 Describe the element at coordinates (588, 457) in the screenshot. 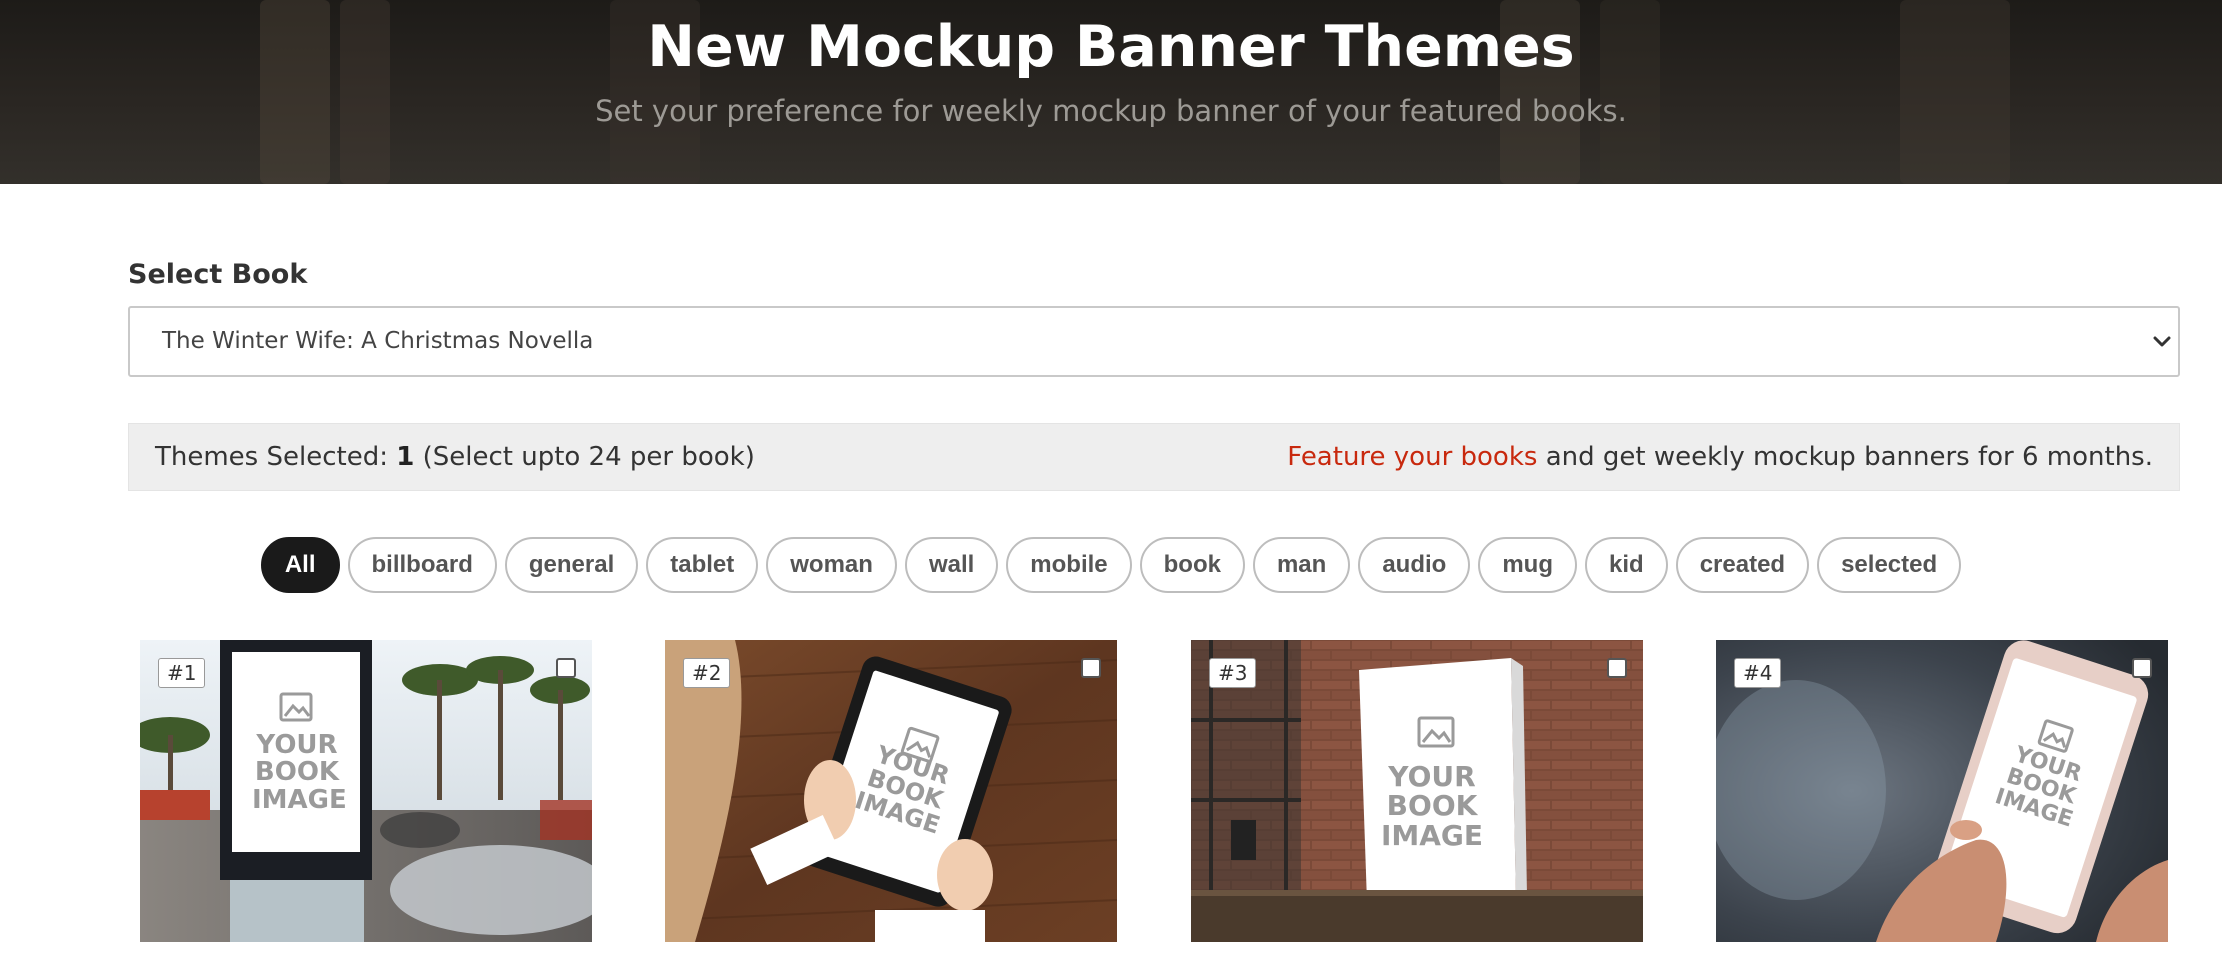

I see `themes-selected-limit: (Select upto 24 per book)` at that location.